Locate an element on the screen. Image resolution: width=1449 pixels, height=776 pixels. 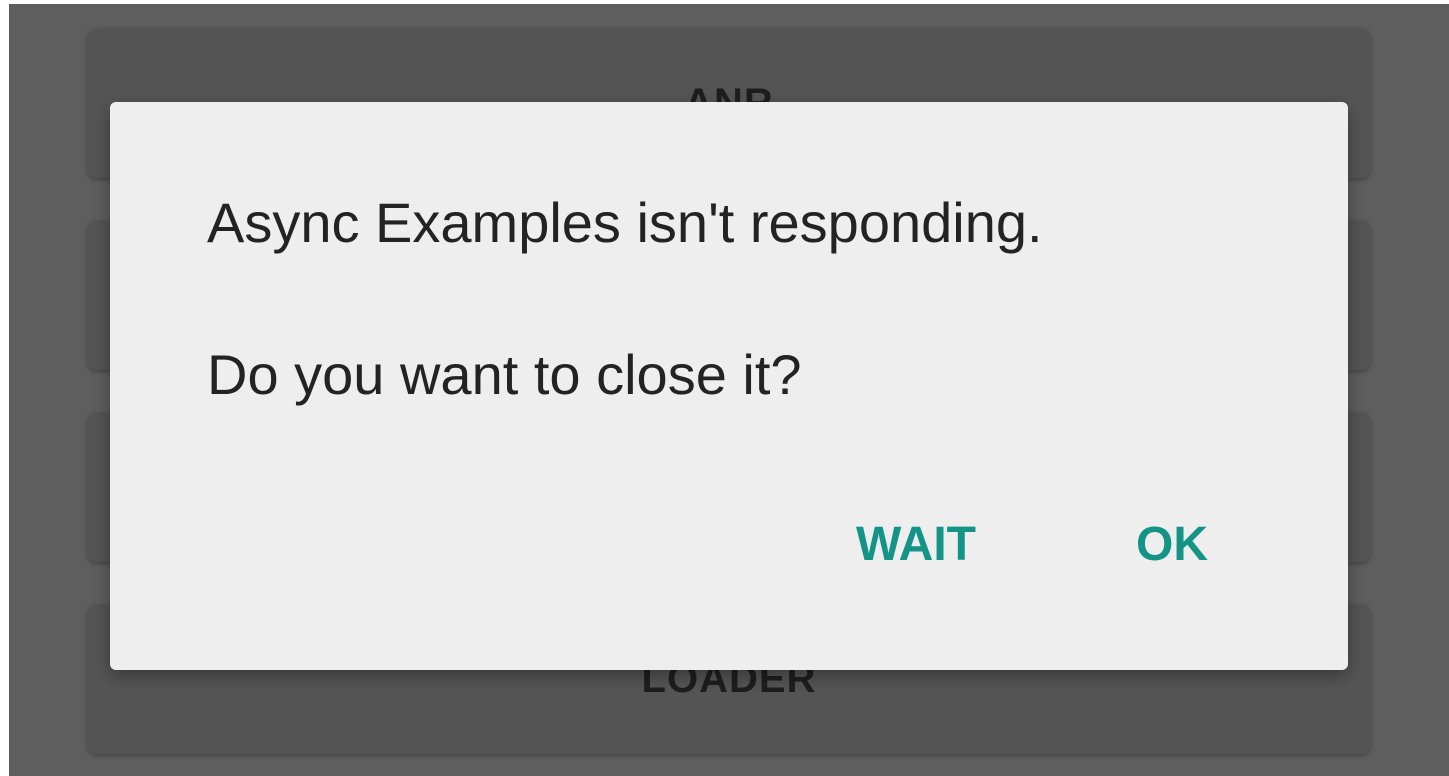
wait-button: WAIT is located at coordinates (916, 544).